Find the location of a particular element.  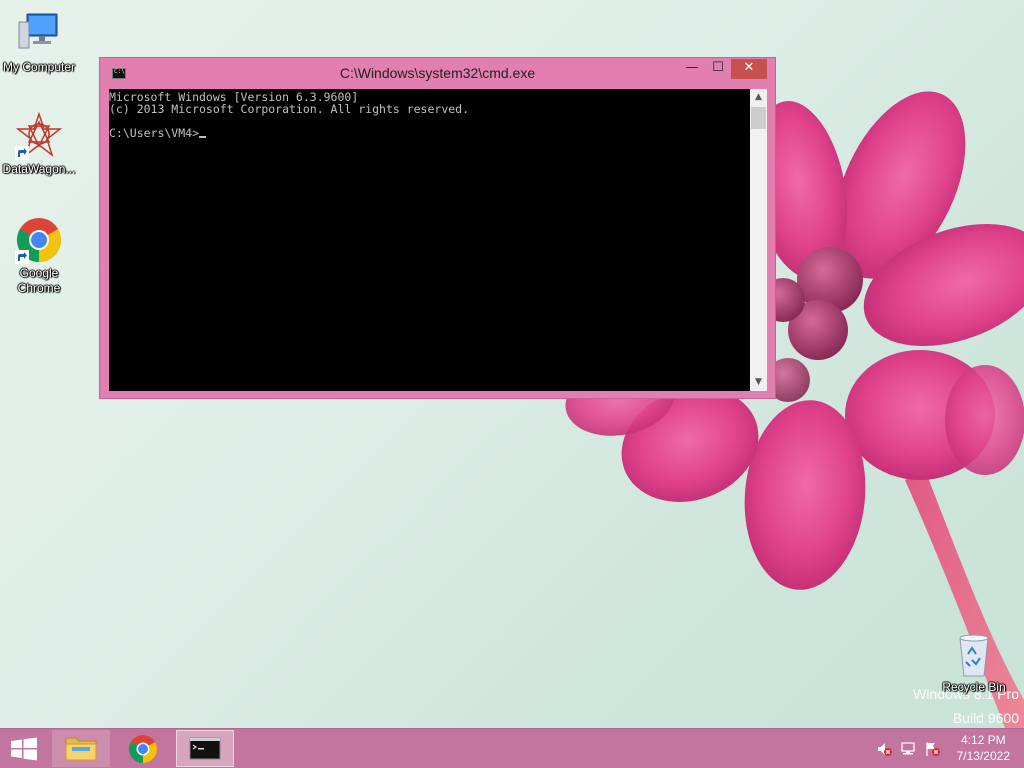

desktop-icon-label: My Computer is located at coordinates (39, 67).